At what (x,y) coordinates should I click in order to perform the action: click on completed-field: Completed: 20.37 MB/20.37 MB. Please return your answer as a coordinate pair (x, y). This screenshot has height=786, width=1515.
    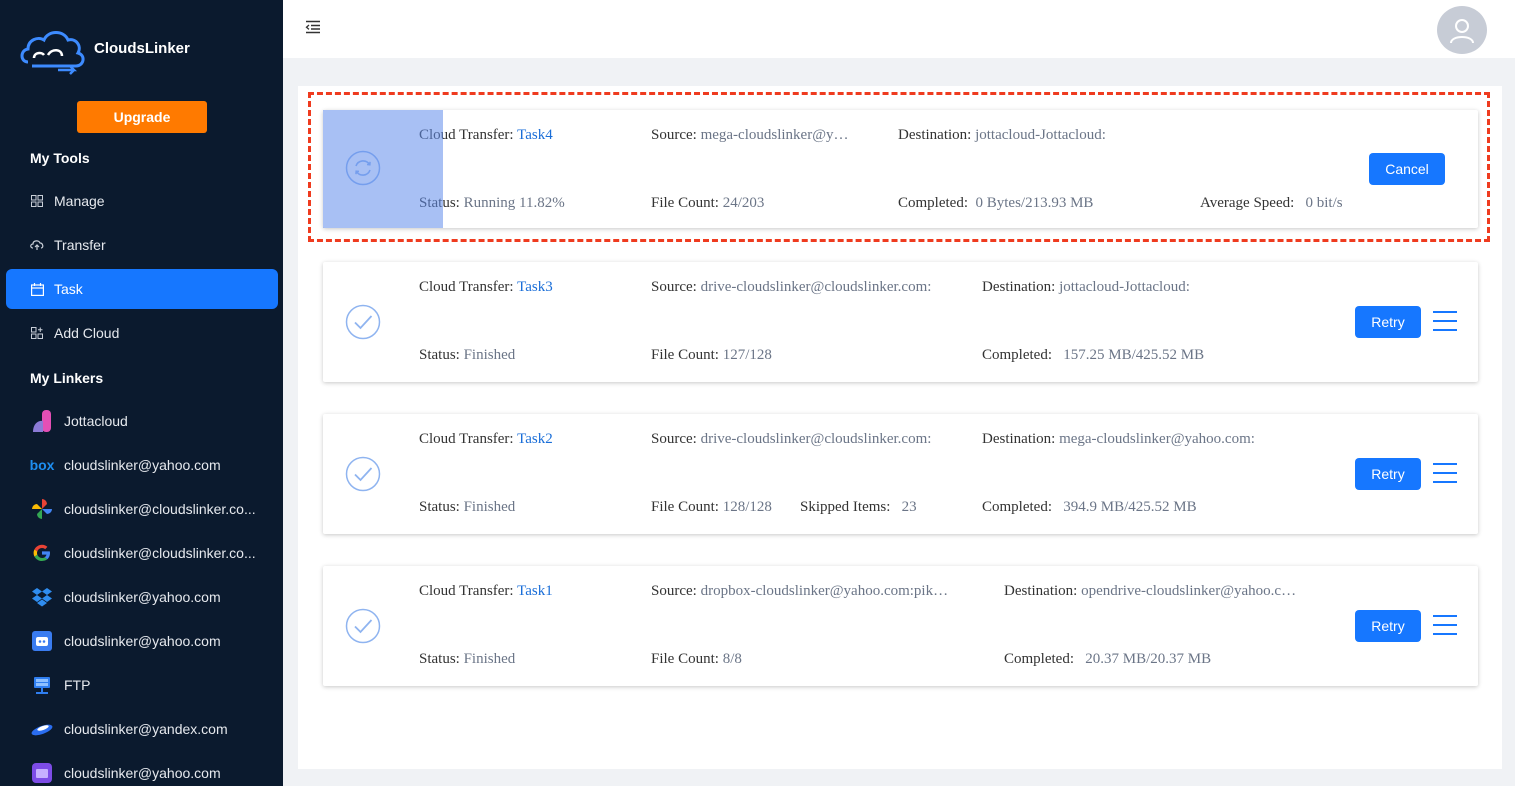
    Looking at the image, I should click on (1107, 659).